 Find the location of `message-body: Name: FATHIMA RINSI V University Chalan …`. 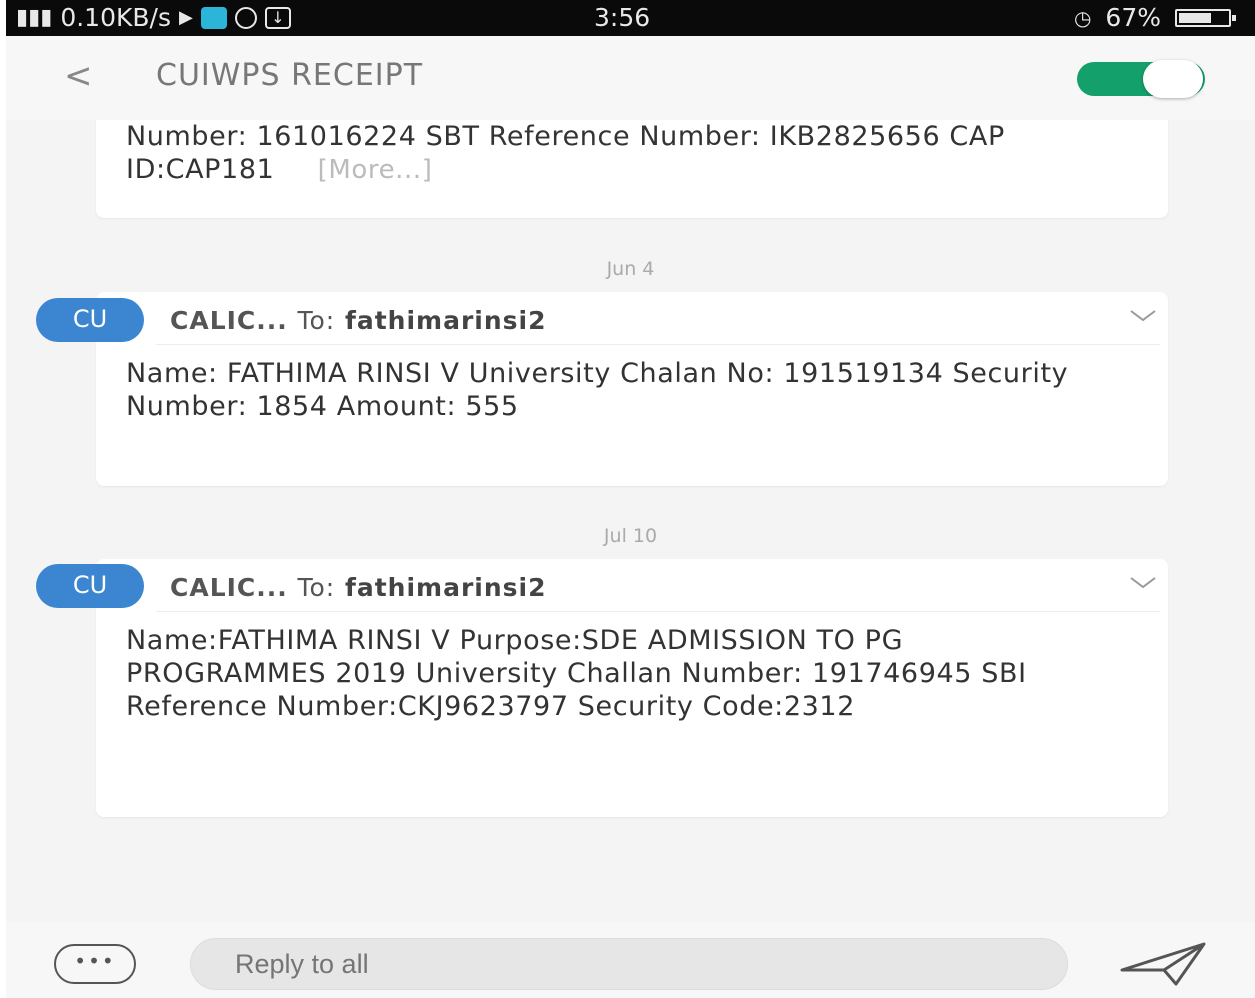

message-body: Name: FATHIMA RINSI V University Chalan … is located at coordinates (597, 390).